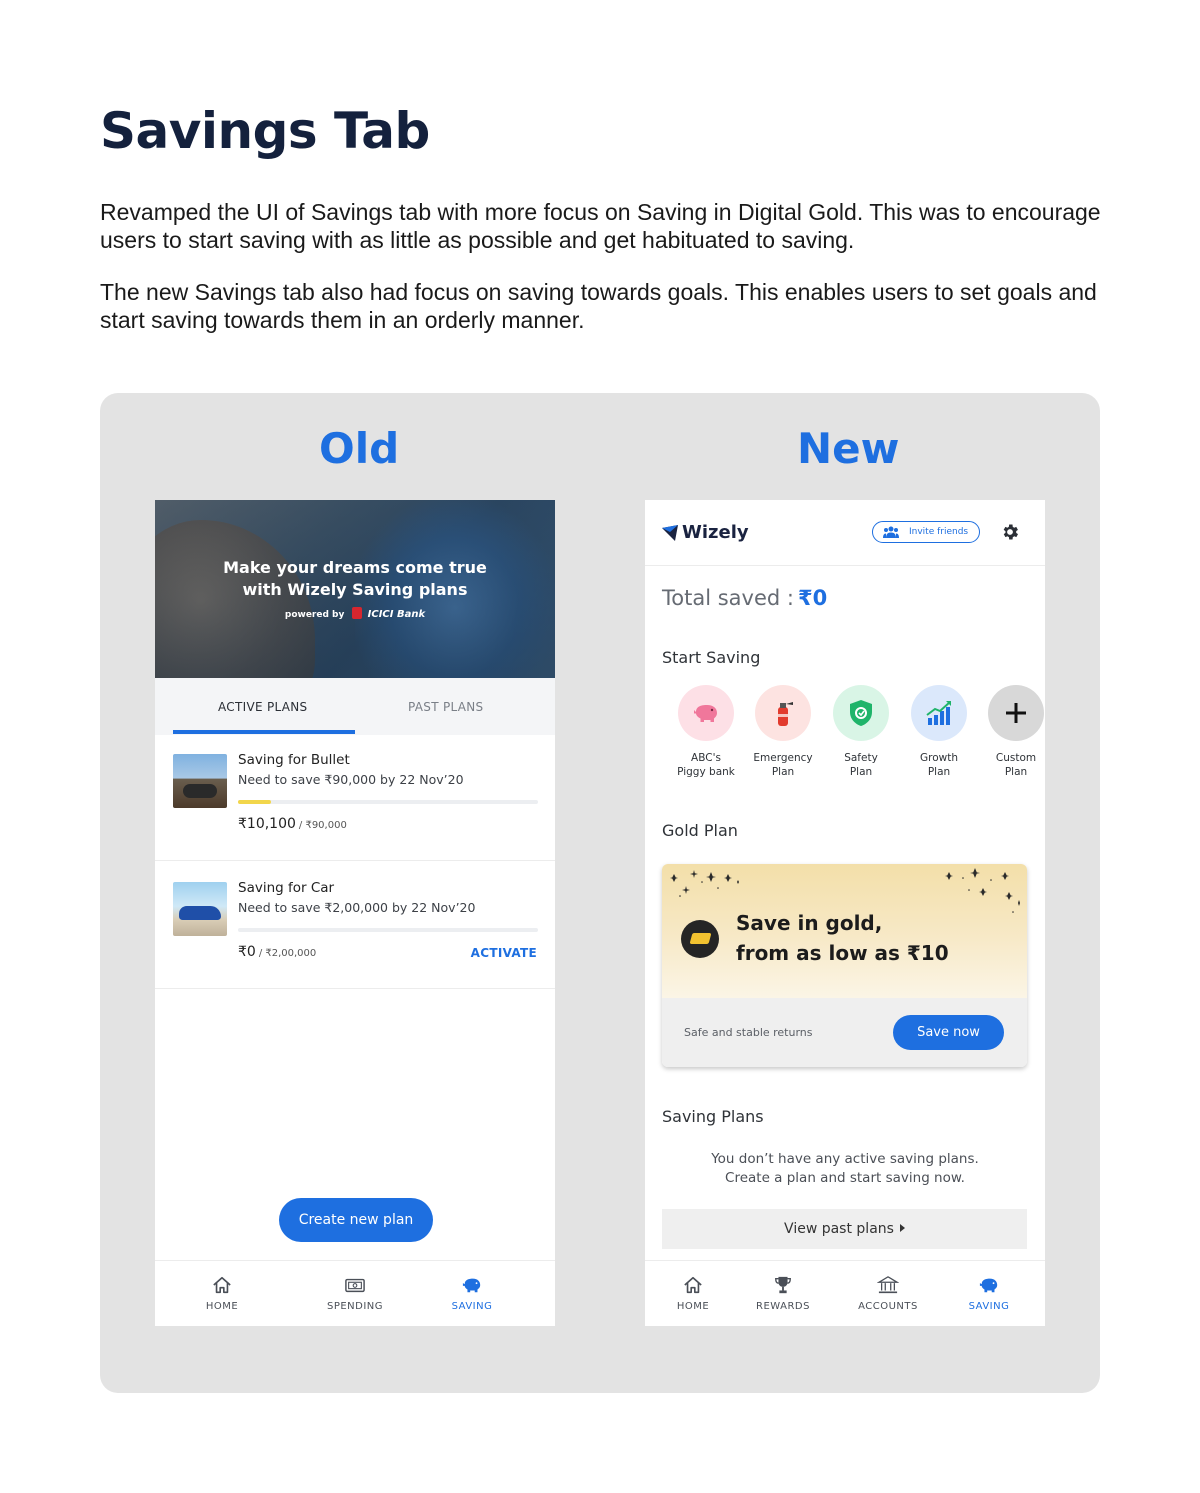 This screenshot has height=1493, width=1200. Describe the element at coordinates (357, 907) in the screenshot. I see `plan-subtitle: Need to save ₹2,00,000 by 22 Nov’20` at that location.